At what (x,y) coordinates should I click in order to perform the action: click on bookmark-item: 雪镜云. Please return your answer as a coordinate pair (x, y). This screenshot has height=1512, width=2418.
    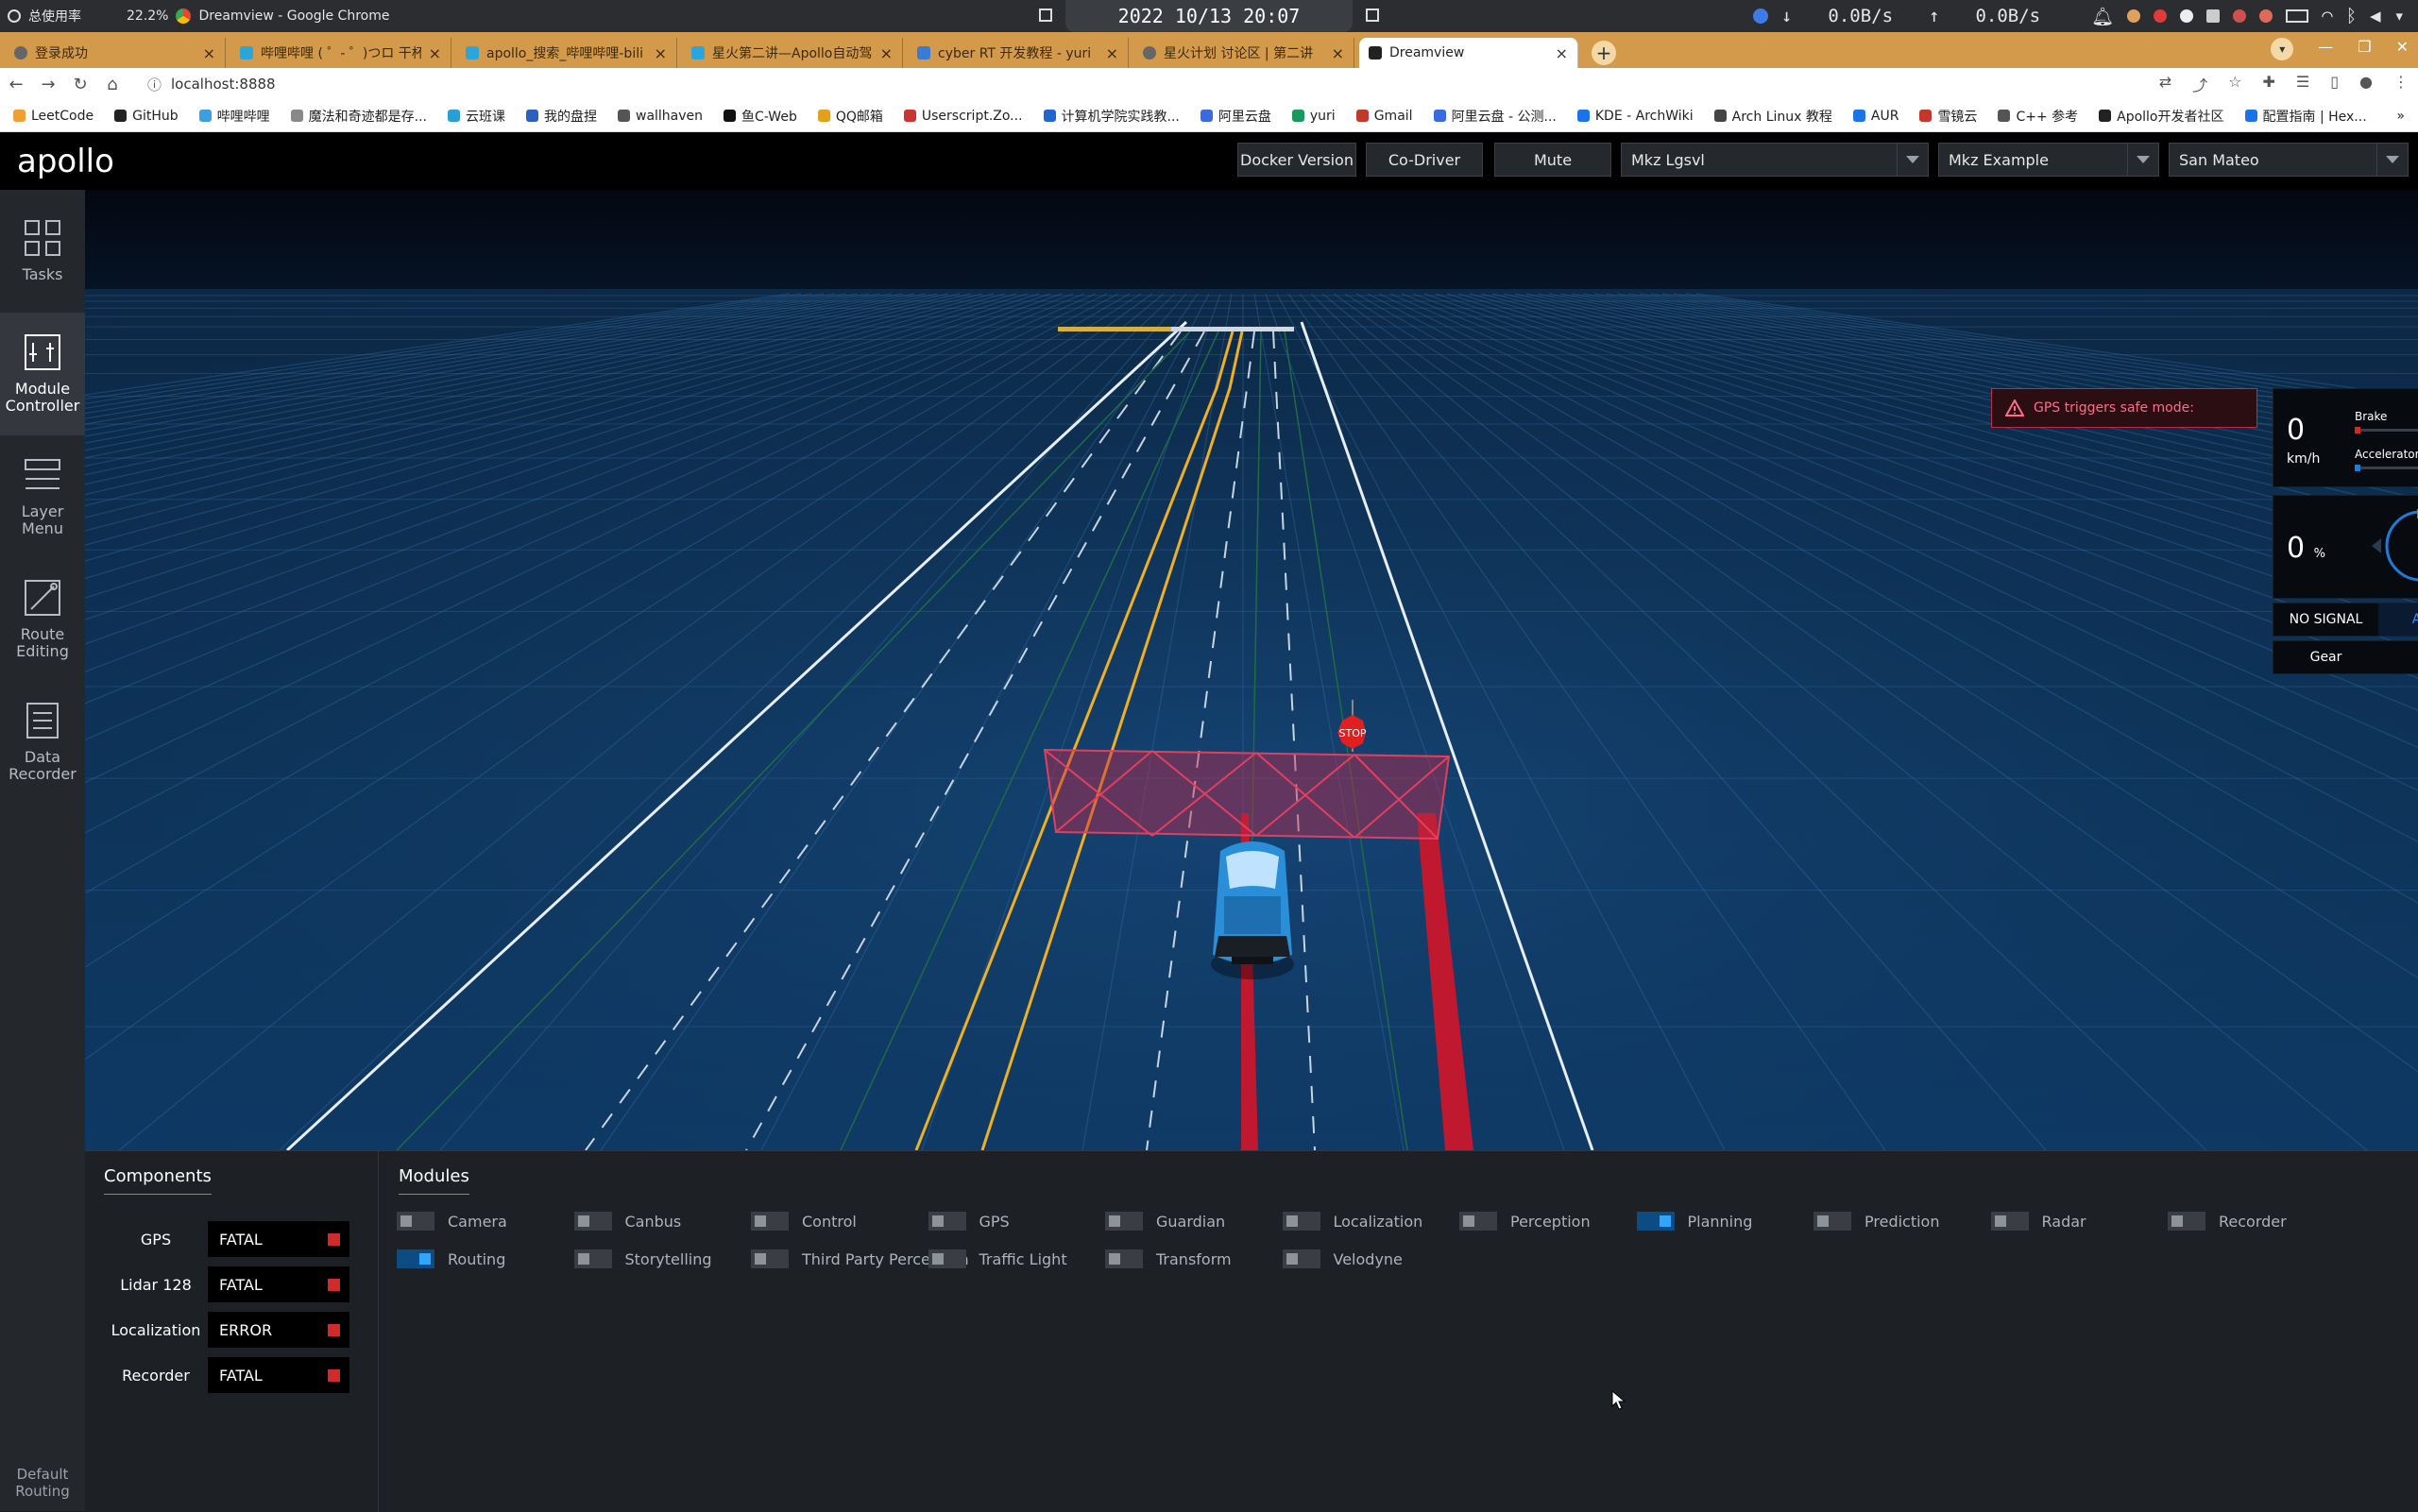
    Looking at the image, I should click on (1948, 116).